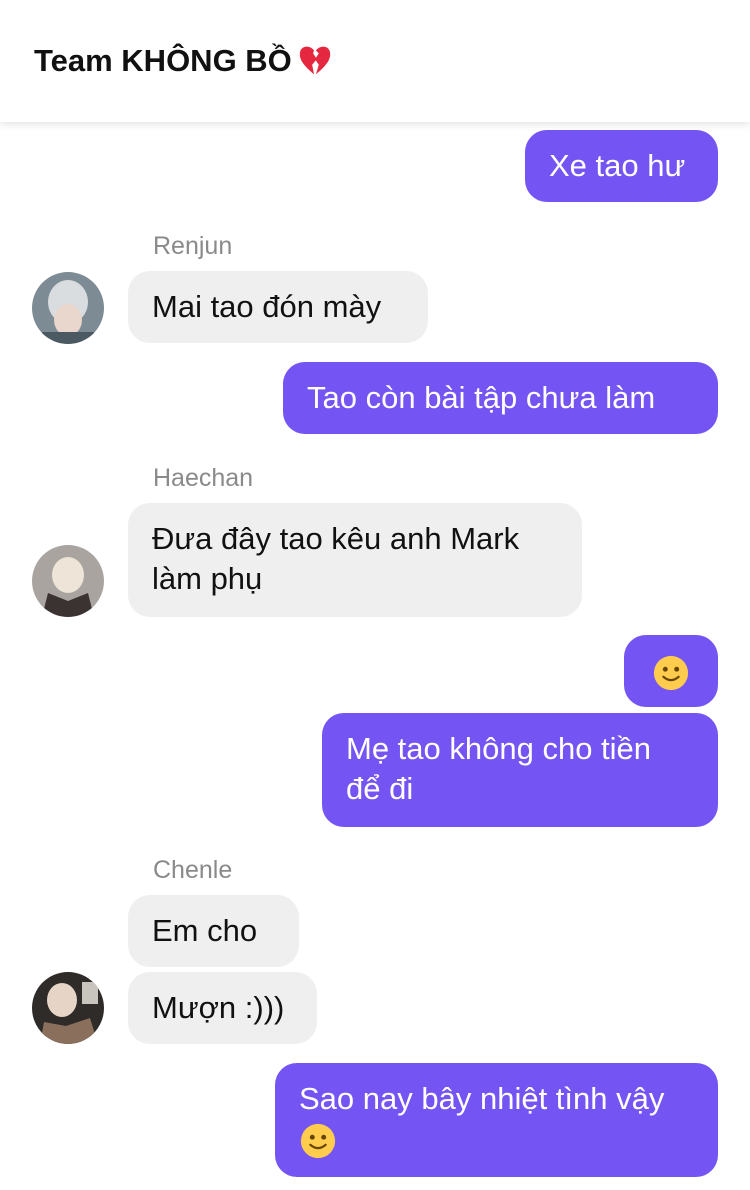 Image resolution: width=750 pixels, height=1190 pixels. What do you see at coordinates (68, 308) in the screenshot?
I see `avatar-renjun` at bounding box center [68, 308].